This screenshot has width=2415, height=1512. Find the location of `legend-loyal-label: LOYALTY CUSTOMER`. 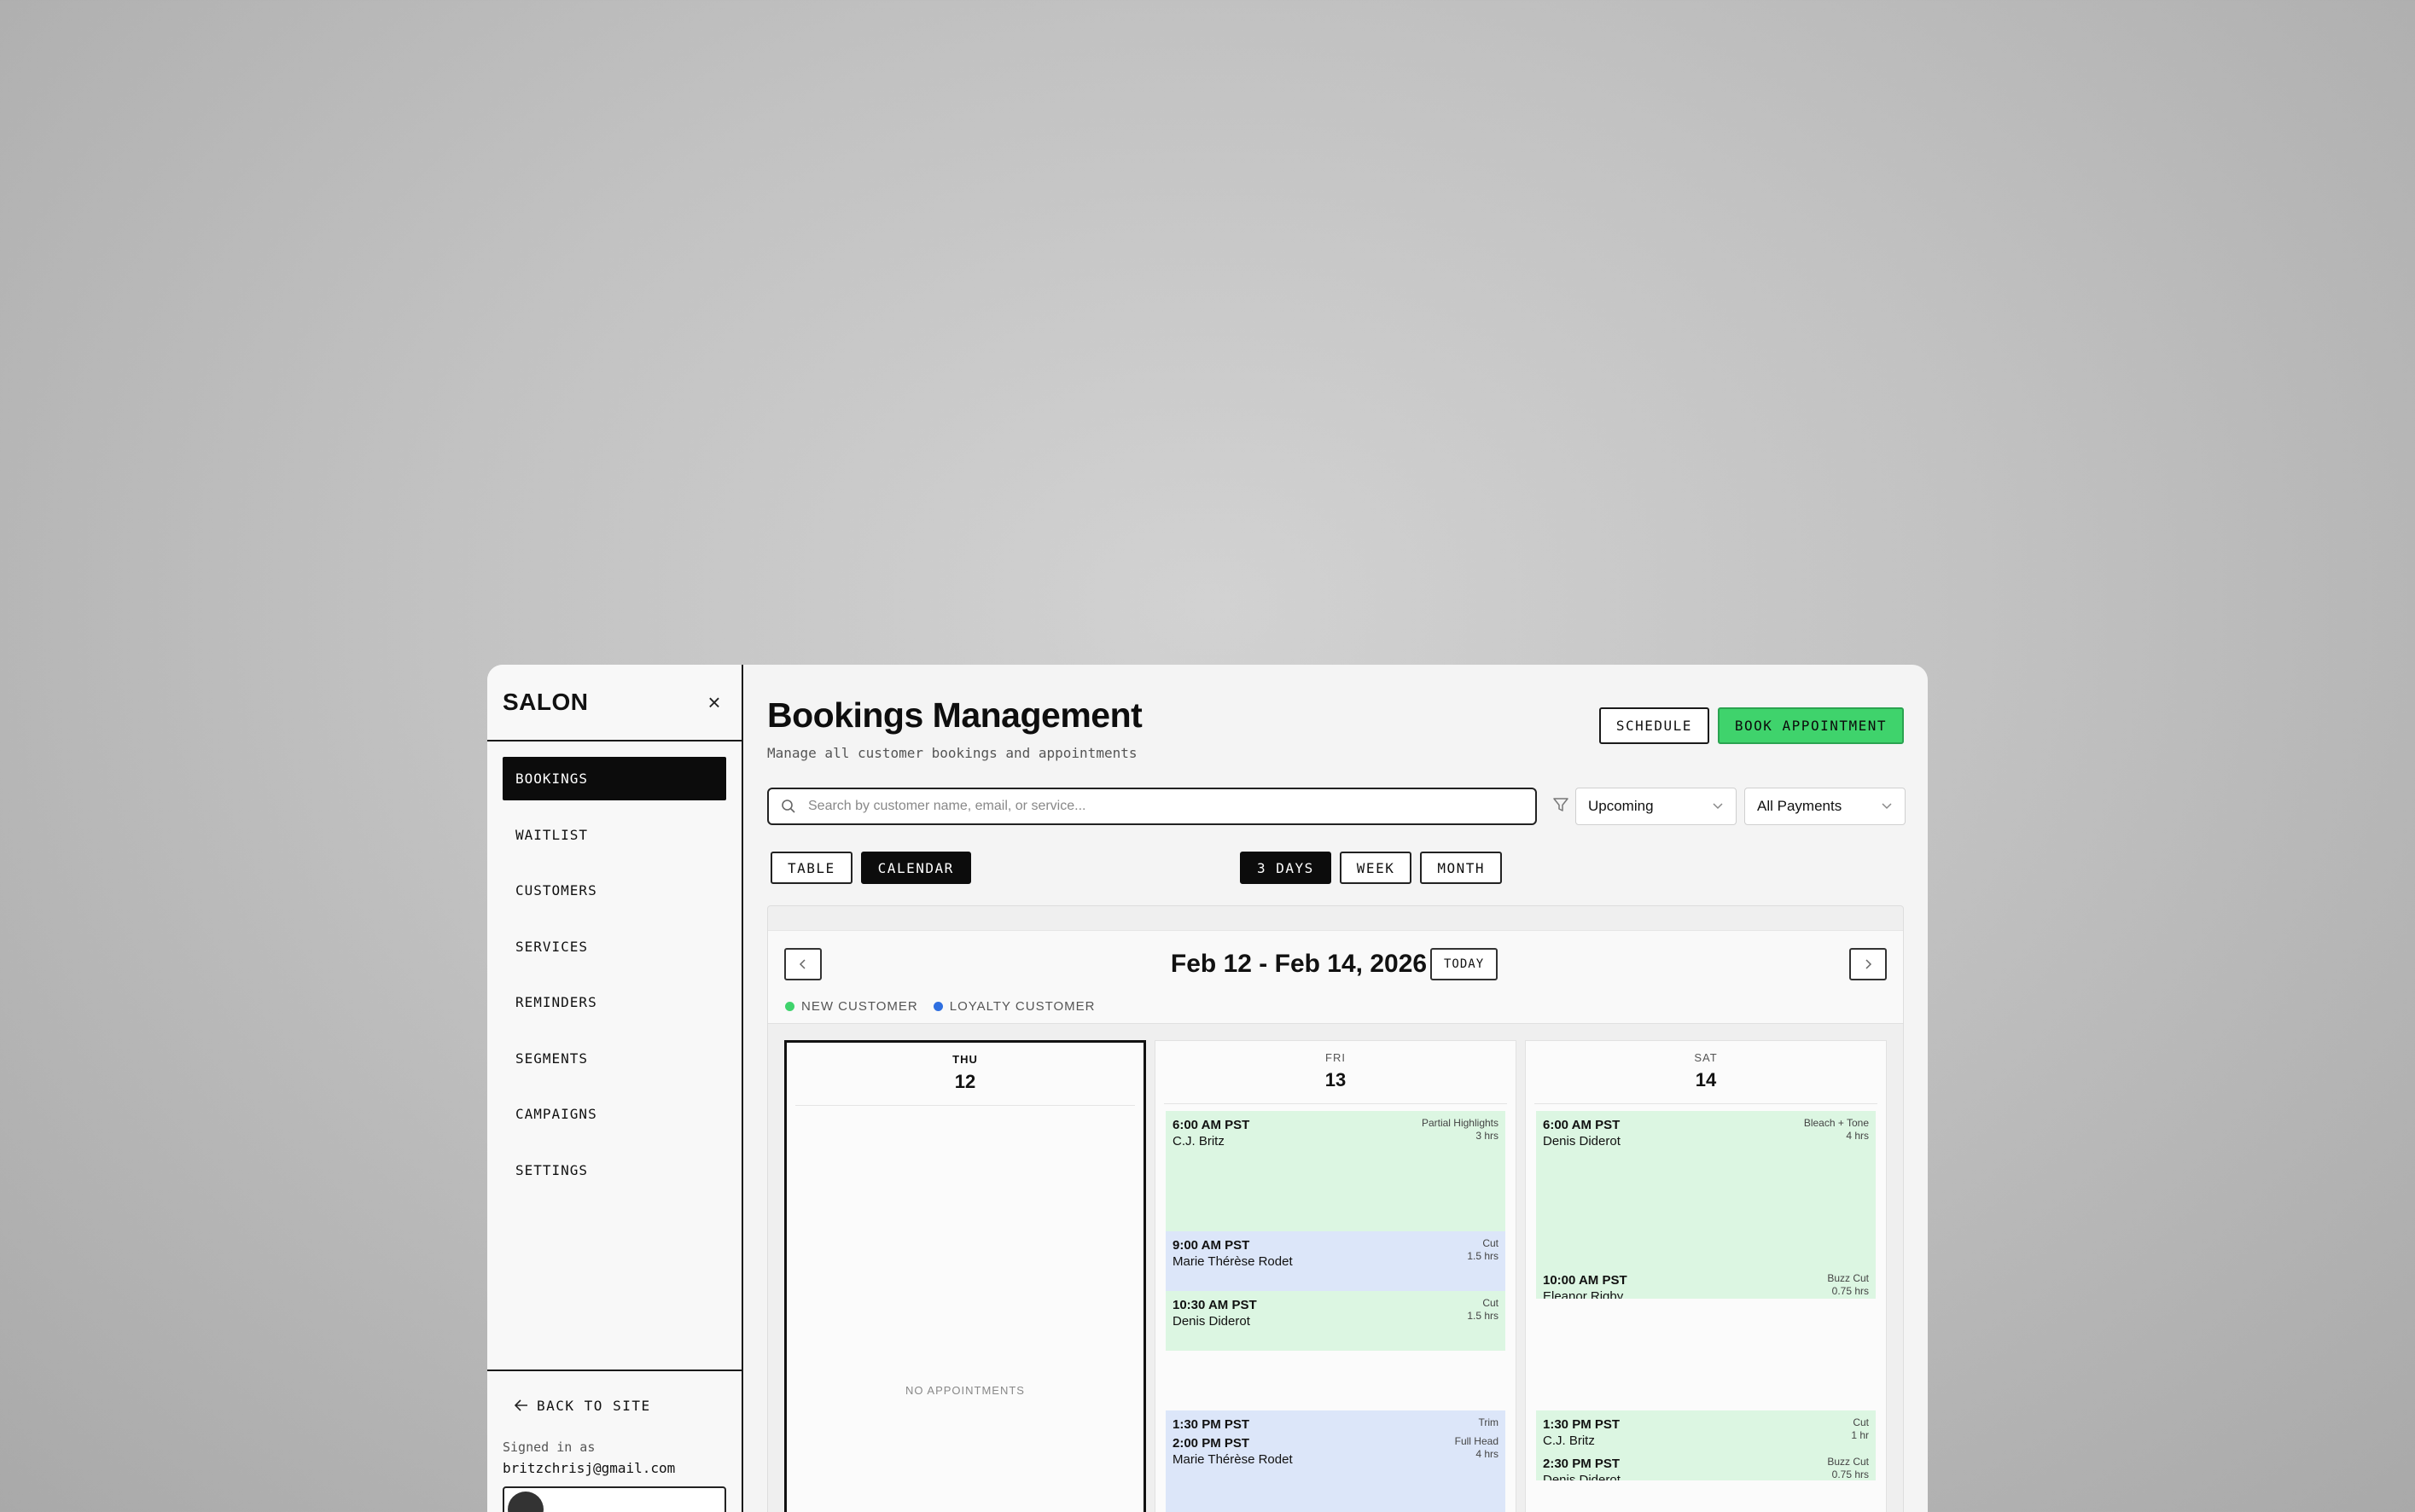

legend-loyal-label: LOYALTY CUSTOMER is located at coordinates (1022, 1006).